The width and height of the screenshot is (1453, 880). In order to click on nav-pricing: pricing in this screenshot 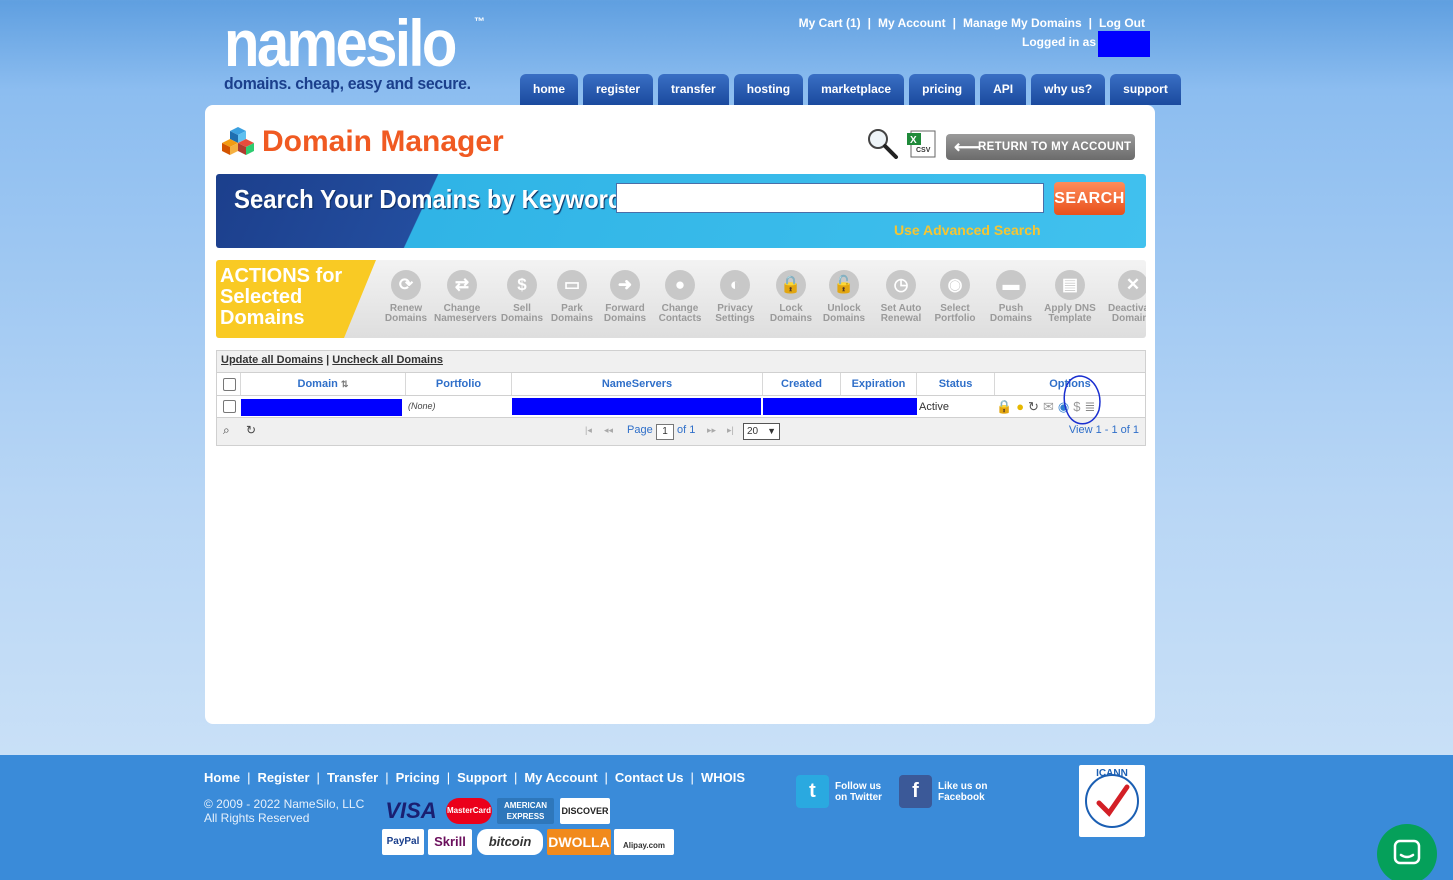, I will do `click(942, 89)`.